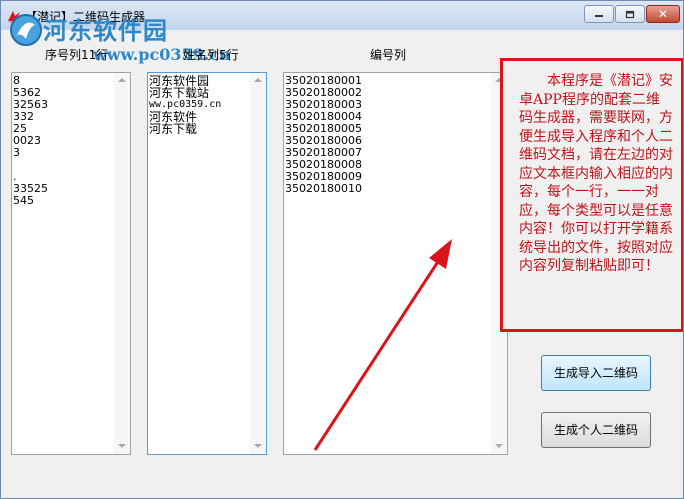 The image size is (684, 499). What do you see at coordinates (382, 345) in the screenshot?
I see `annotation-arrow-icon` at bounding box center [382, 345].